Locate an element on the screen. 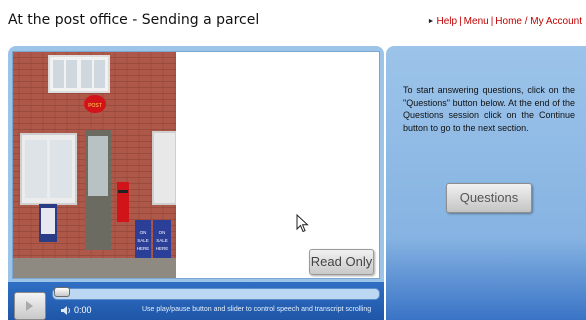  page-title: At the post office - Sending a parcel is located at coordinates (134, 20).